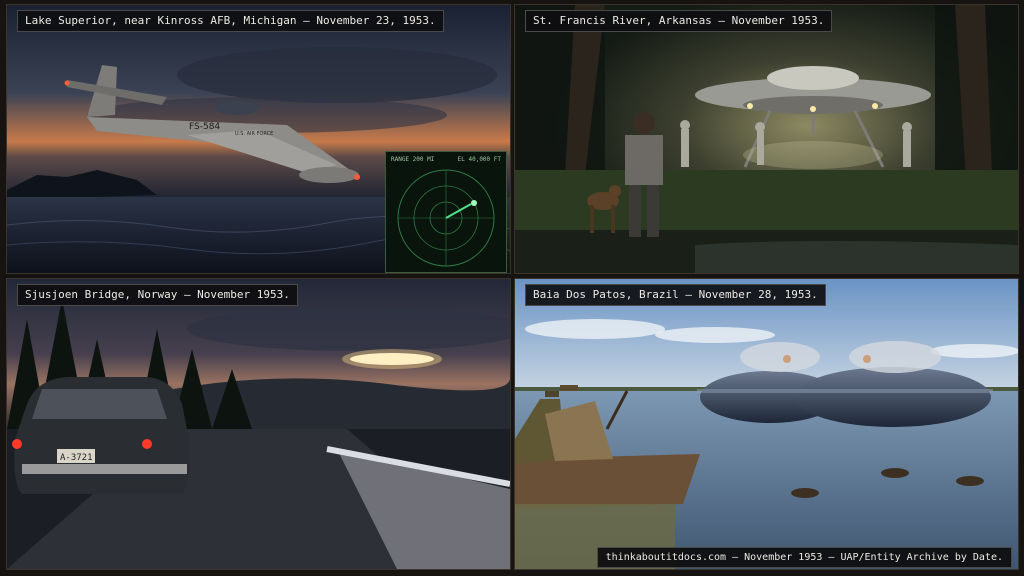 The height and width of the screenshot is (576, 1024). Describe the element at coordinates (413, 159) in the screenshot. I see `radar-range-label: RANGE 200 MI` at that location.